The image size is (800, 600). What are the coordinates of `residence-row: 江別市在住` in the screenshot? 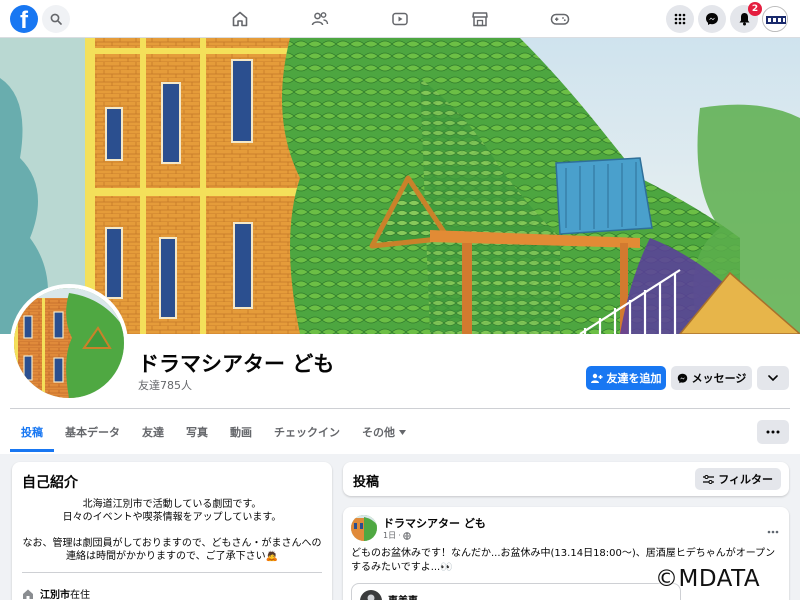 It's located at (56, 593).